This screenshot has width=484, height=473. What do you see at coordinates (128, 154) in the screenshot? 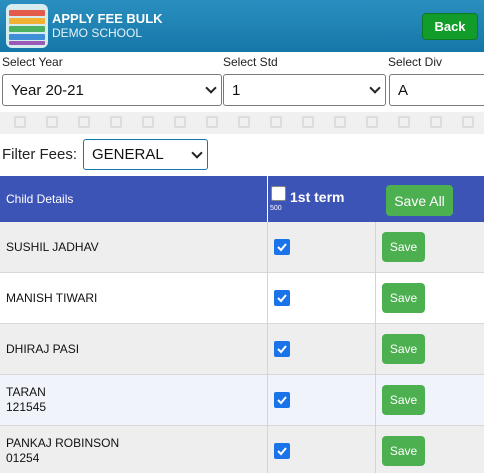
I see `filter-fees-value: GENERAL` at bounding box center [128, 154].